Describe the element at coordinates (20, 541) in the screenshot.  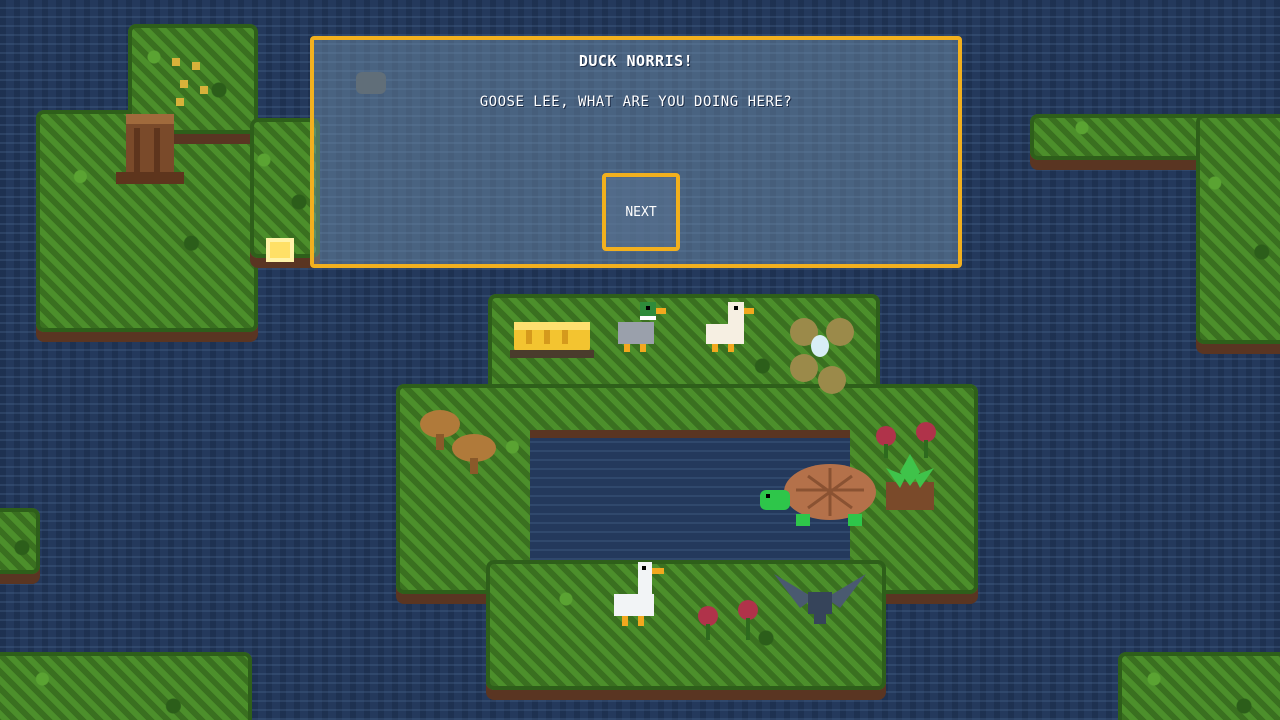
I see `island-left-edge` at that location.